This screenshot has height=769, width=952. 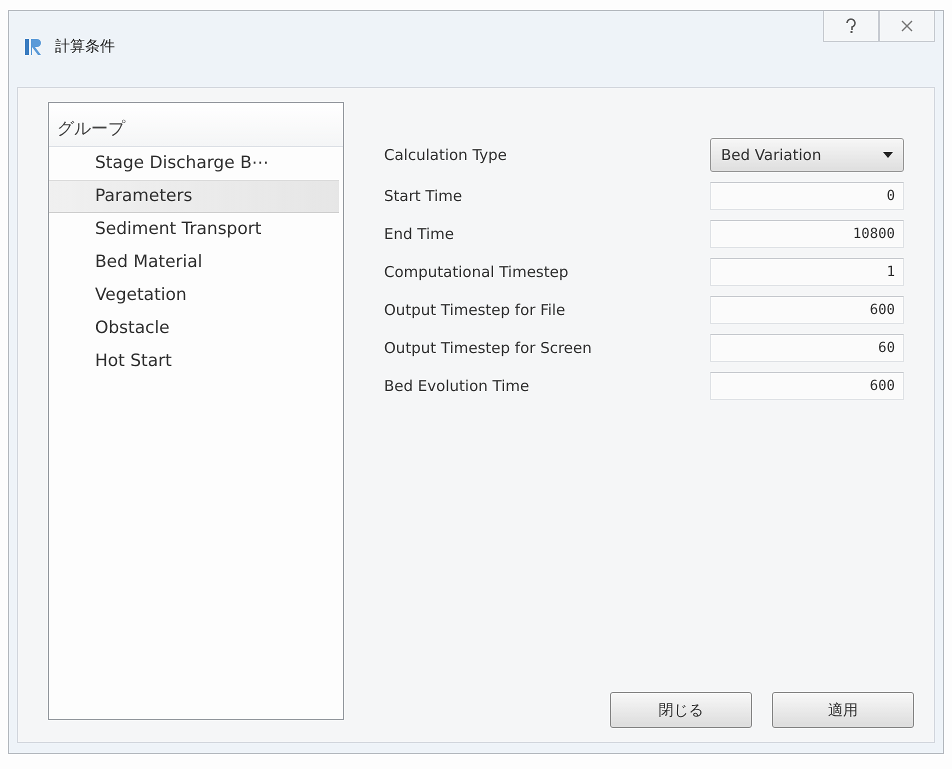 What do you see at coordinates (419, 234) in the screenshot?
I see `field-label: End Time` at bounding box center [419, 234].